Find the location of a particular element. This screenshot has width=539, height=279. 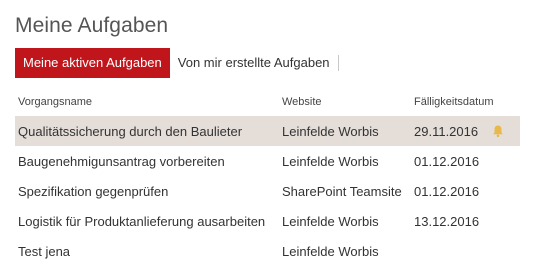

table-header: Vorgangsname Website Fälligkeitsdatum is located at coordinates (267, 102).